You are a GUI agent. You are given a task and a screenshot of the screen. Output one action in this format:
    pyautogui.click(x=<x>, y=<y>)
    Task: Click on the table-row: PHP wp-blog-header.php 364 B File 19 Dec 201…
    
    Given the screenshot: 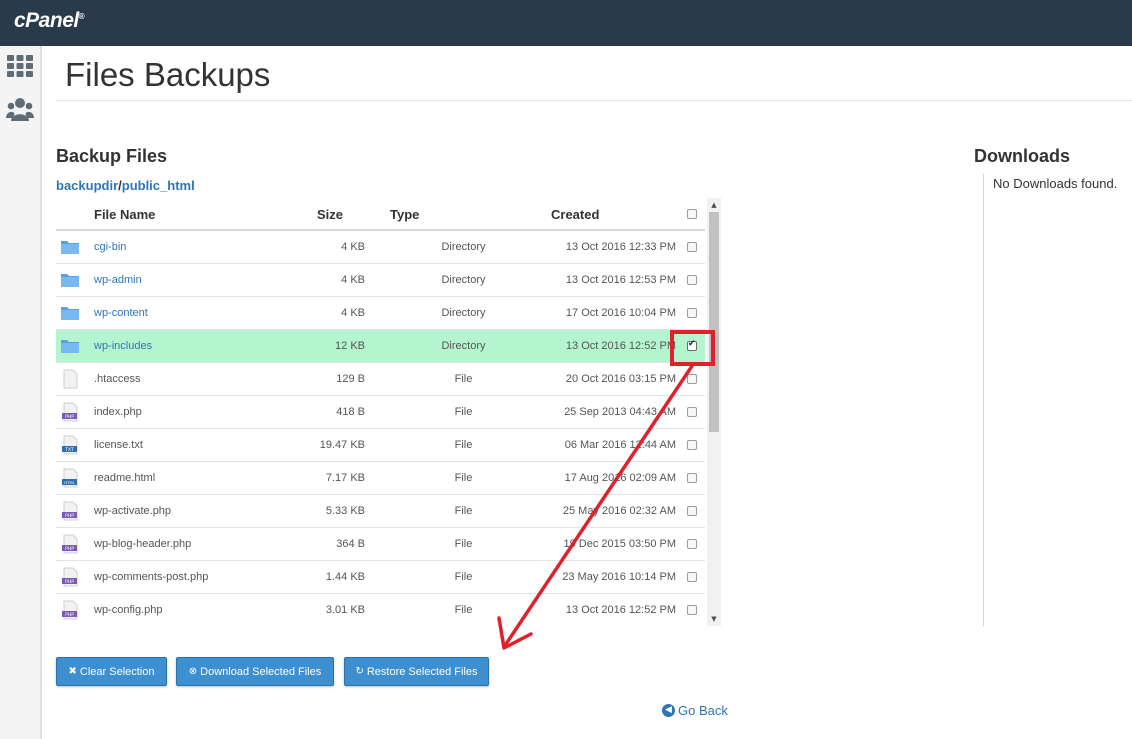 What is the action you would take?
    pyautogui.click(x=380, y=544)
    